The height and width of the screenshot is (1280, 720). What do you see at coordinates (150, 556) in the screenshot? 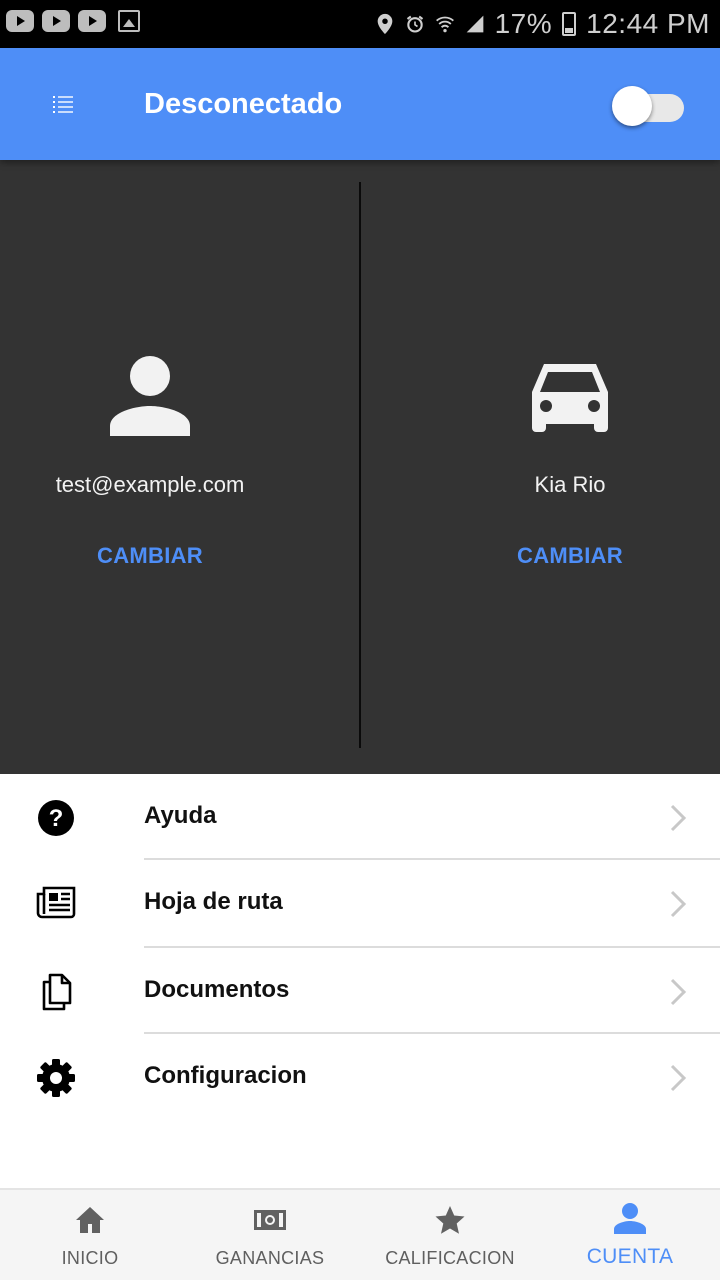
I see `change-user-button: CAMBIAR` at bounding box center [150, 556].